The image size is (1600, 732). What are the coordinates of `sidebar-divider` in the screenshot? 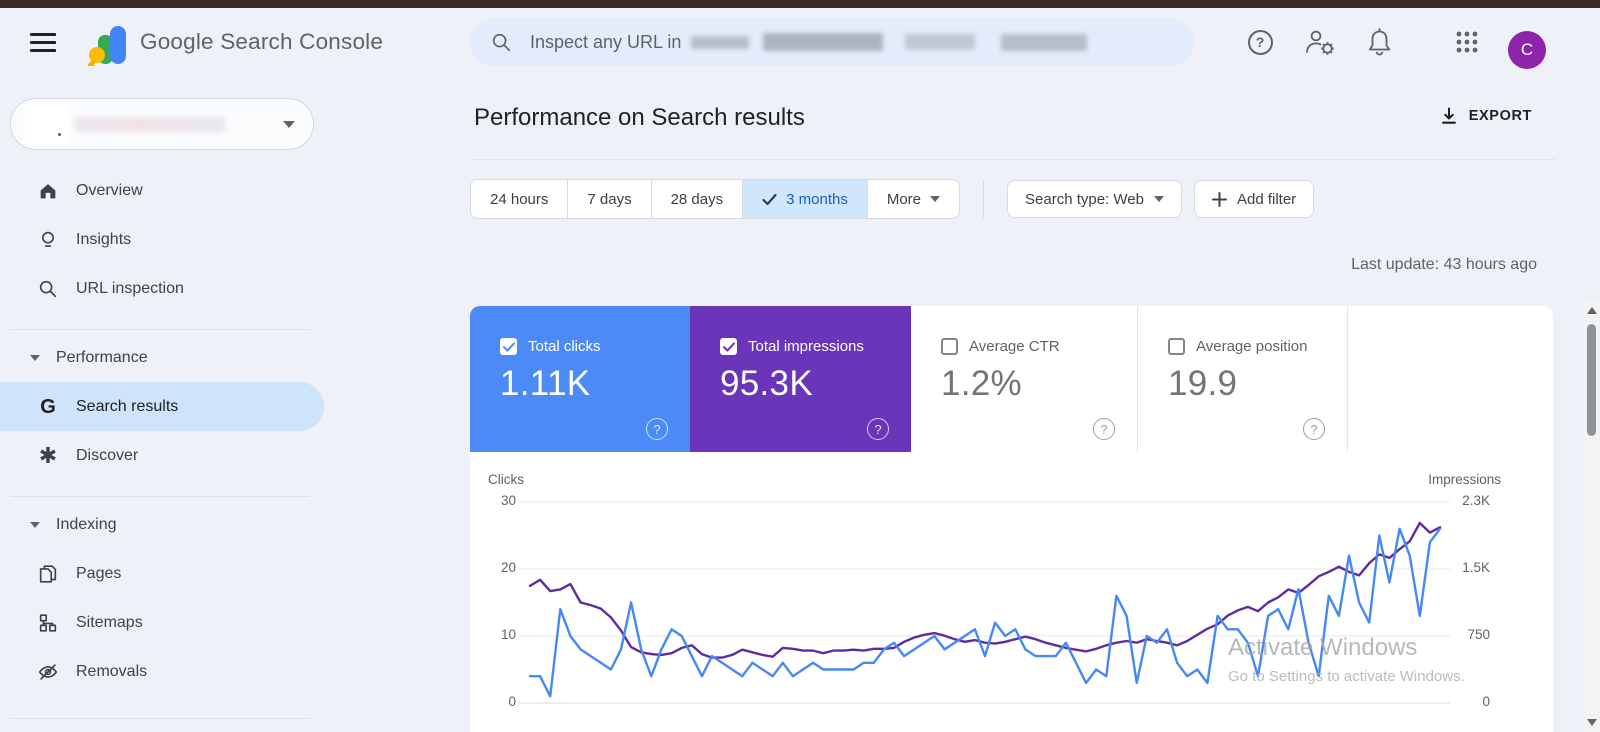 It's located at (160, 496).